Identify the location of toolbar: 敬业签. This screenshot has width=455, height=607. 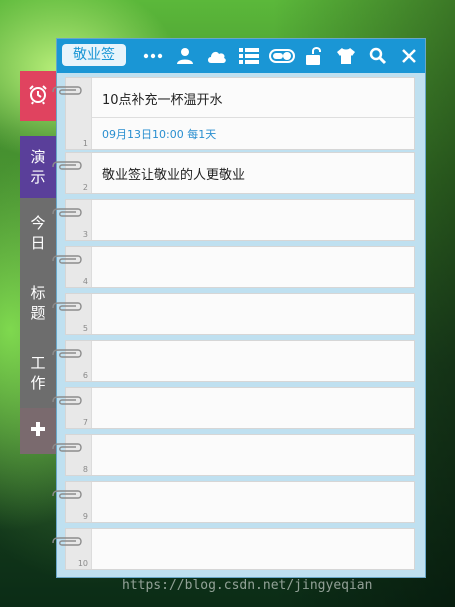
(241, 56).